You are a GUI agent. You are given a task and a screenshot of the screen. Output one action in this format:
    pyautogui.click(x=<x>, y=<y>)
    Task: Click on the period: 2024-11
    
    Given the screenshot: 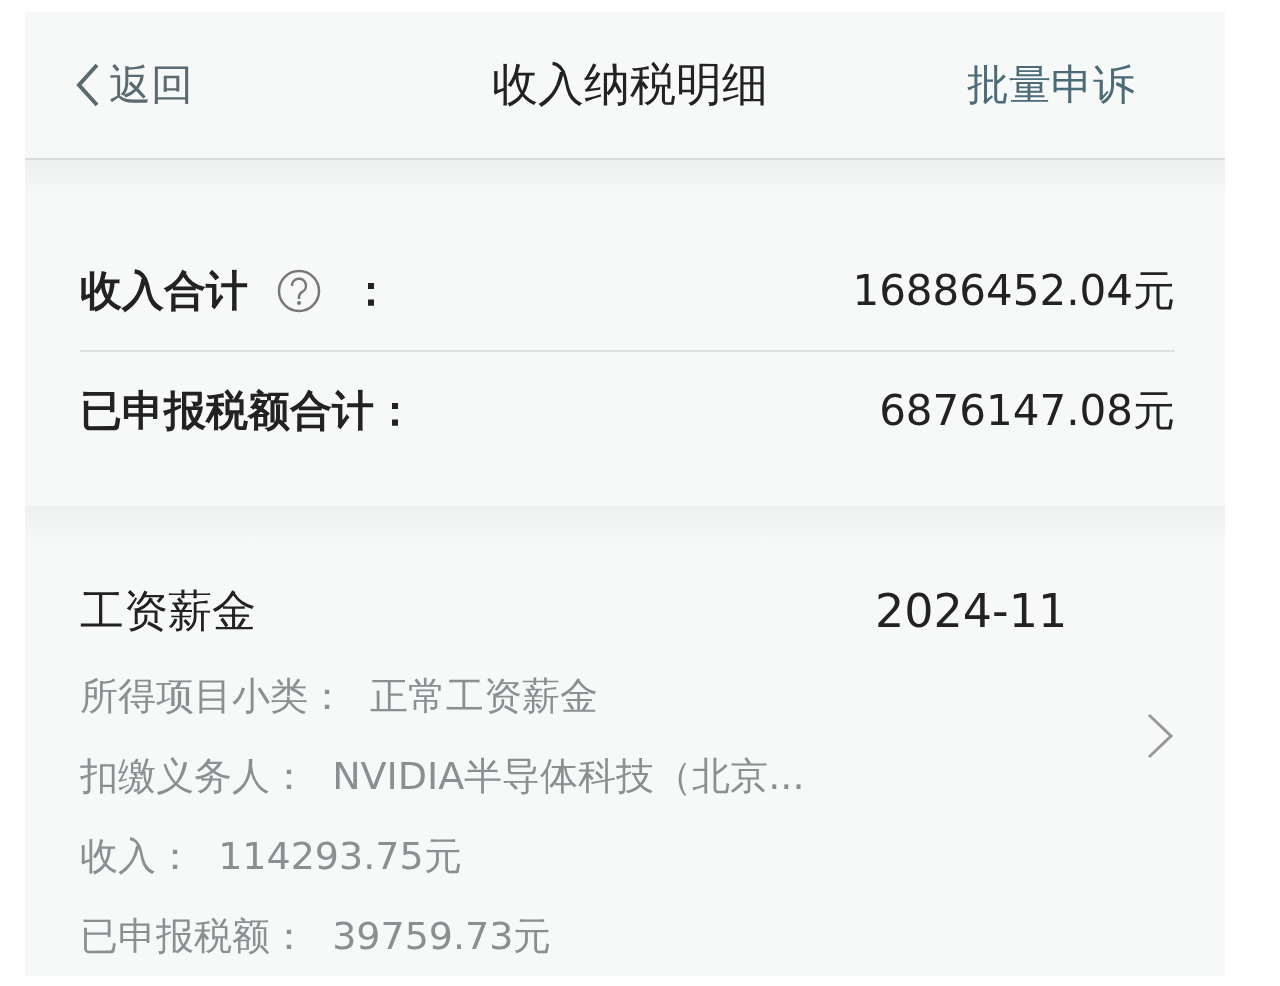 What is the action you would take?
    pyautogui.click(x=971, y=611)
    